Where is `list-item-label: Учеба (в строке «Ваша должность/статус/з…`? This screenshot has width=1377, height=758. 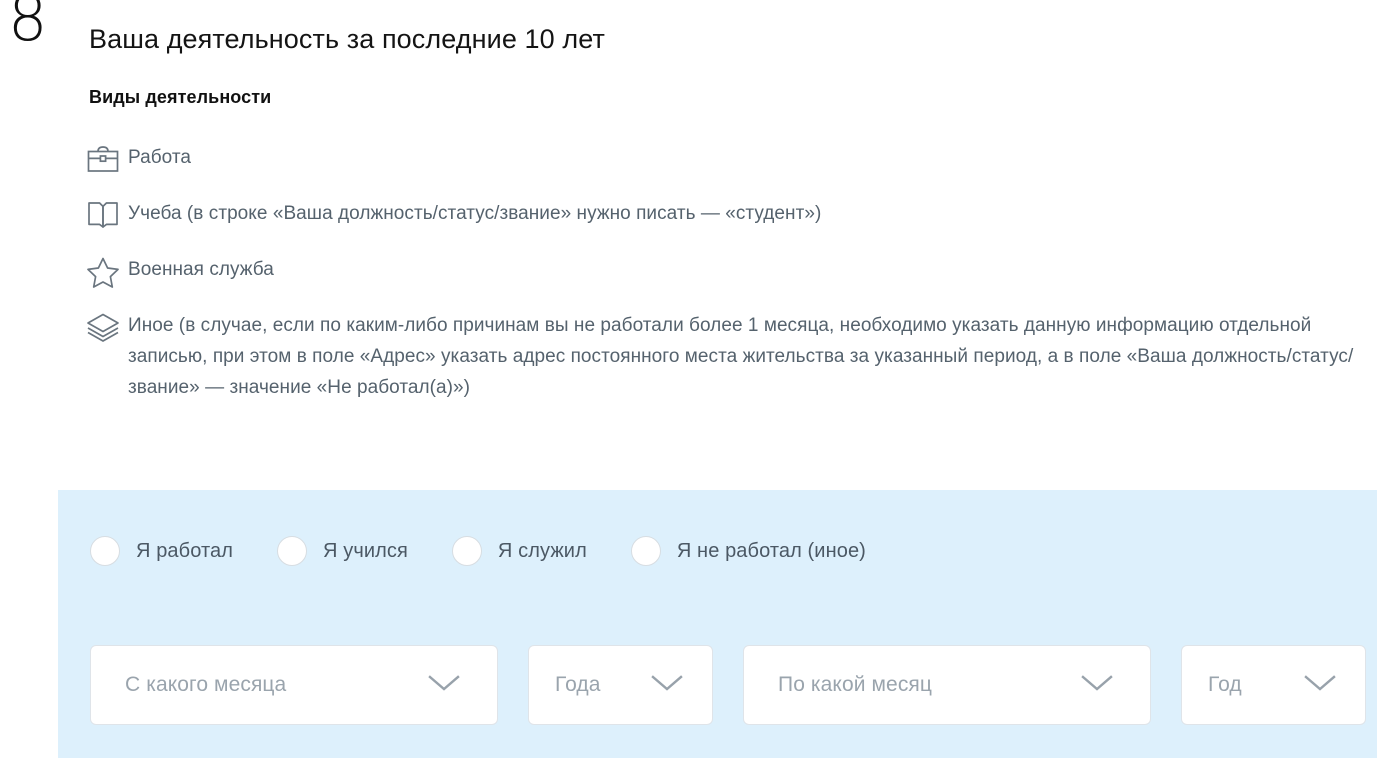
list-item-label: Учеба (в строке «Ваша должность/статус/з… is located at coordinates (475, 213).